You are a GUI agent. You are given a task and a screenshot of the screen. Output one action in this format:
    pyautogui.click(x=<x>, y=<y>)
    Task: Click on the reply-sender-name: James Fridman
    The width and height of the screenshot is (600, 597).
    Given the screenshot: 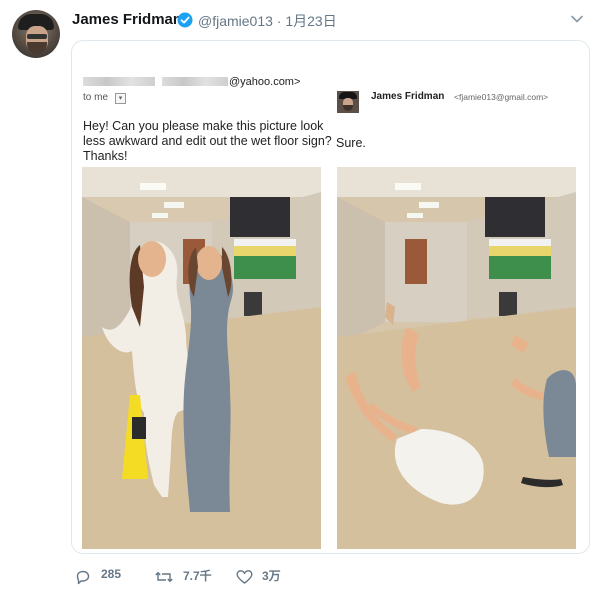 What is the action you would take?
    pyautogui.click(x=408, y=96)
    